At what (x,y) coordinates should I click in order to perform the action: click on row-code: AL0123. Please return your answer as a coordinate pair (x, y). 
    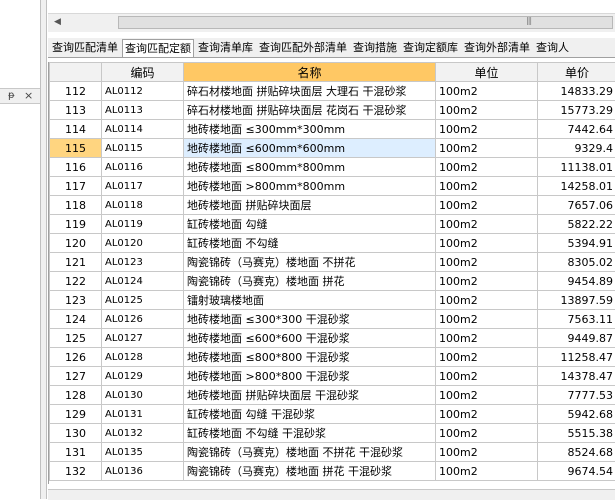
    Looking at the image, I should click on (143, 262).